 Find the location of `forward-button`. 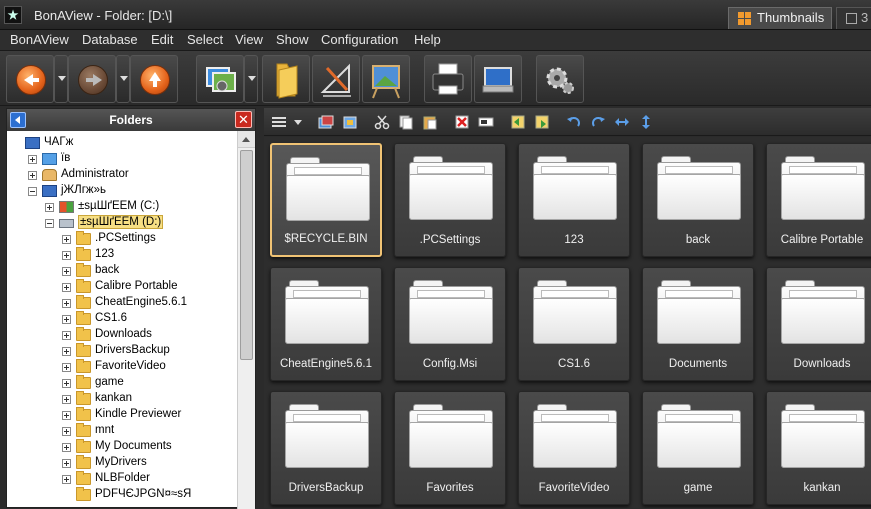

forward-button is located at coordinates (92, 79).